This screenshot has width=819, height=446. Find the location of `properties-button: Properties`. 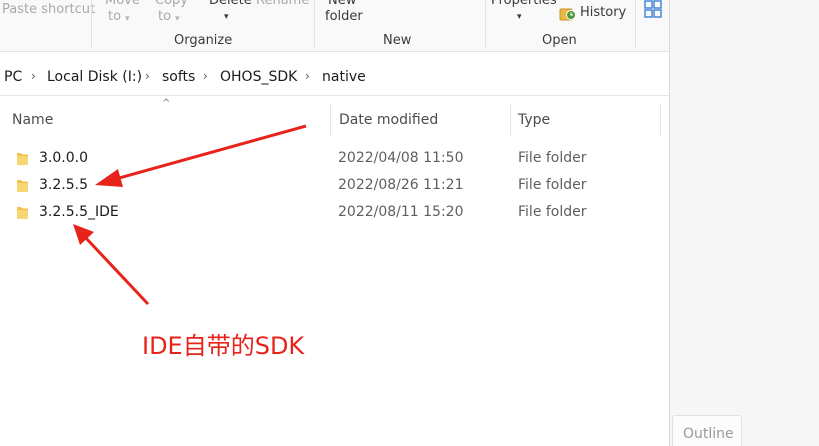

properties-button: Properties is located at coordinates (524, 4).